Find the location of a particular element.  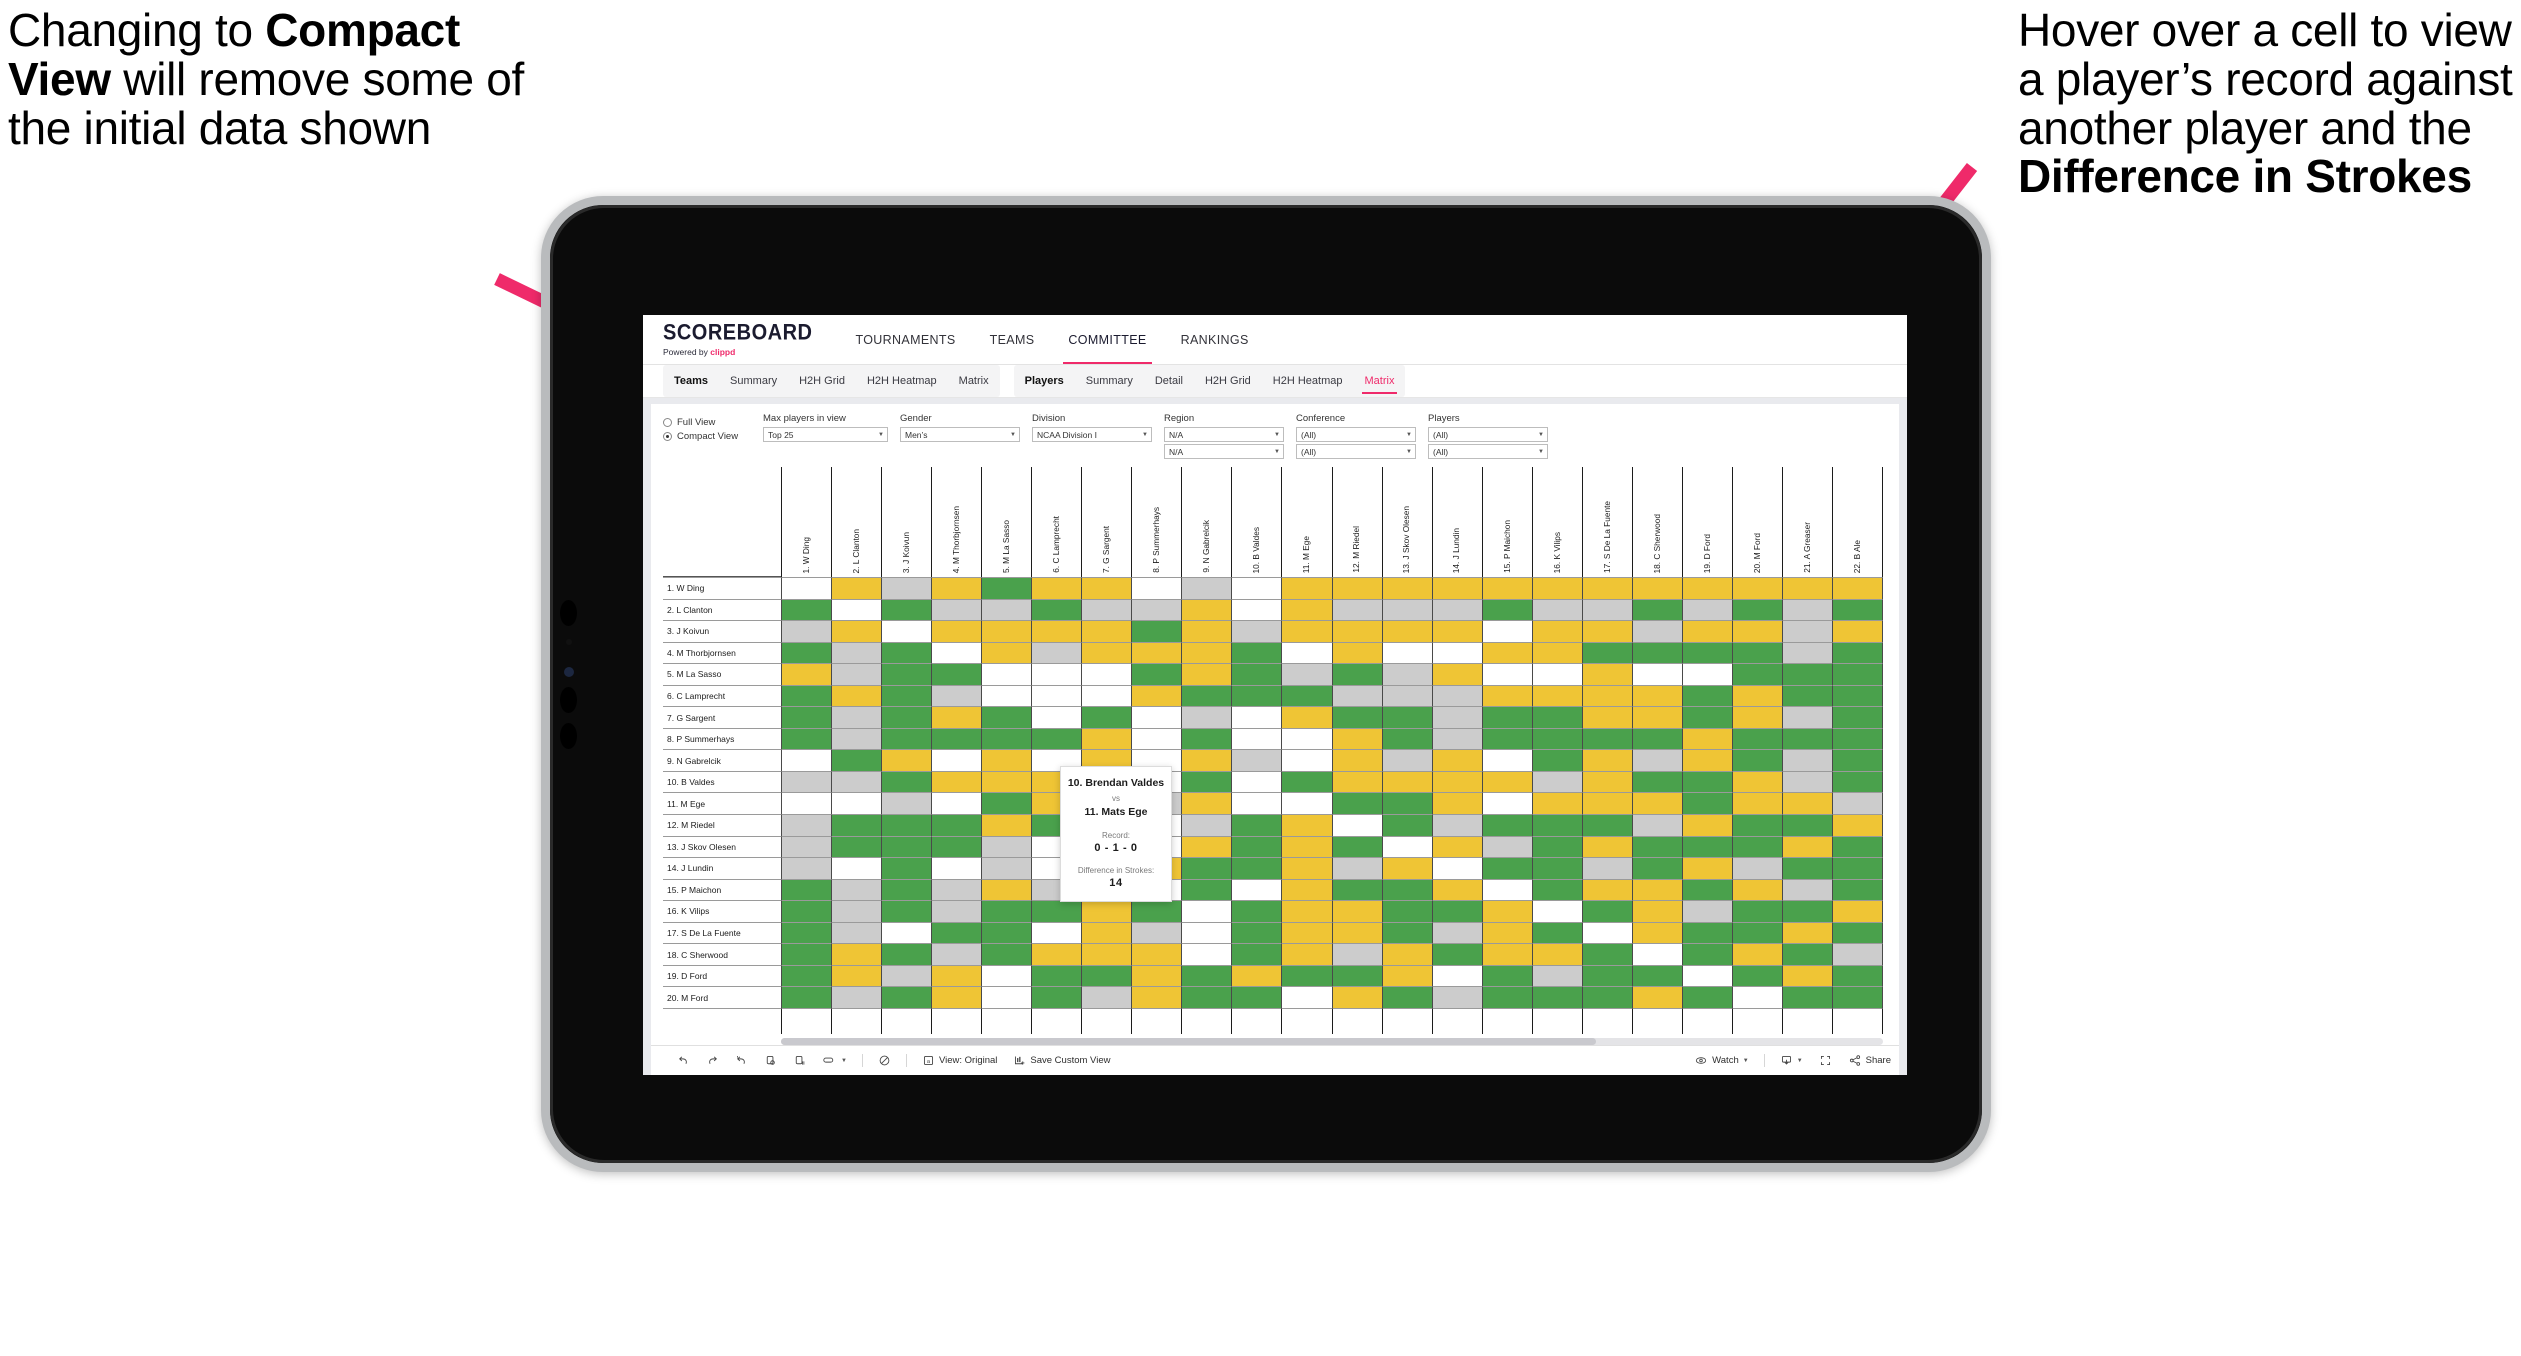

horizontal-scrollbar is located at coordinates (1332, 1041).